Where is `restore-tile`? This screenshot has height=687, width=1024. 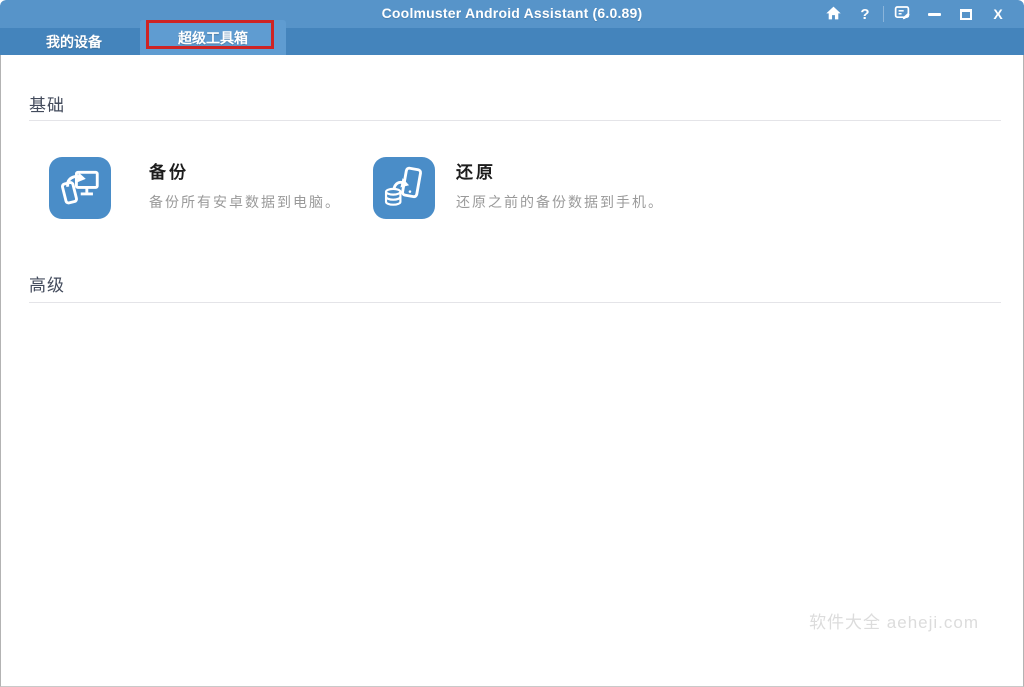
restore-tile is located at coordinates (404, 188).